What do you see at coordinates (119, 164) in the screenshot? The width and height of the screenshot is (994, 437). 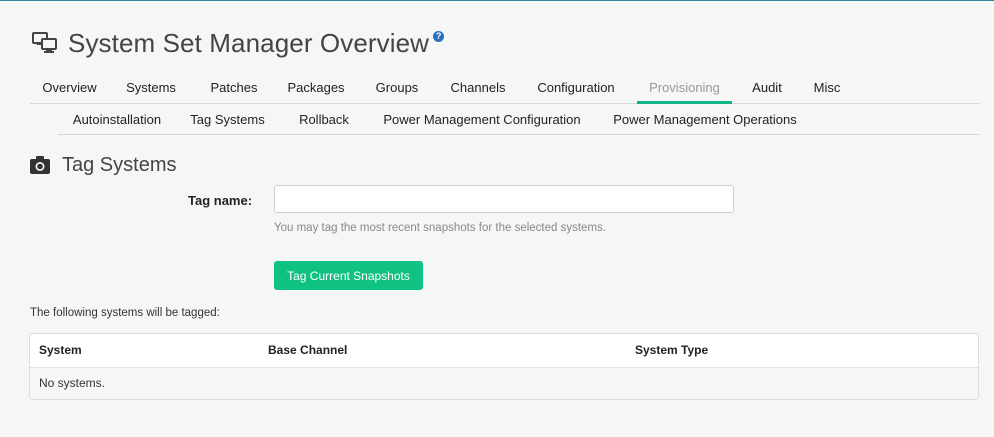 I see `section-title: Tag Systems` at bounding box center [119, 164].